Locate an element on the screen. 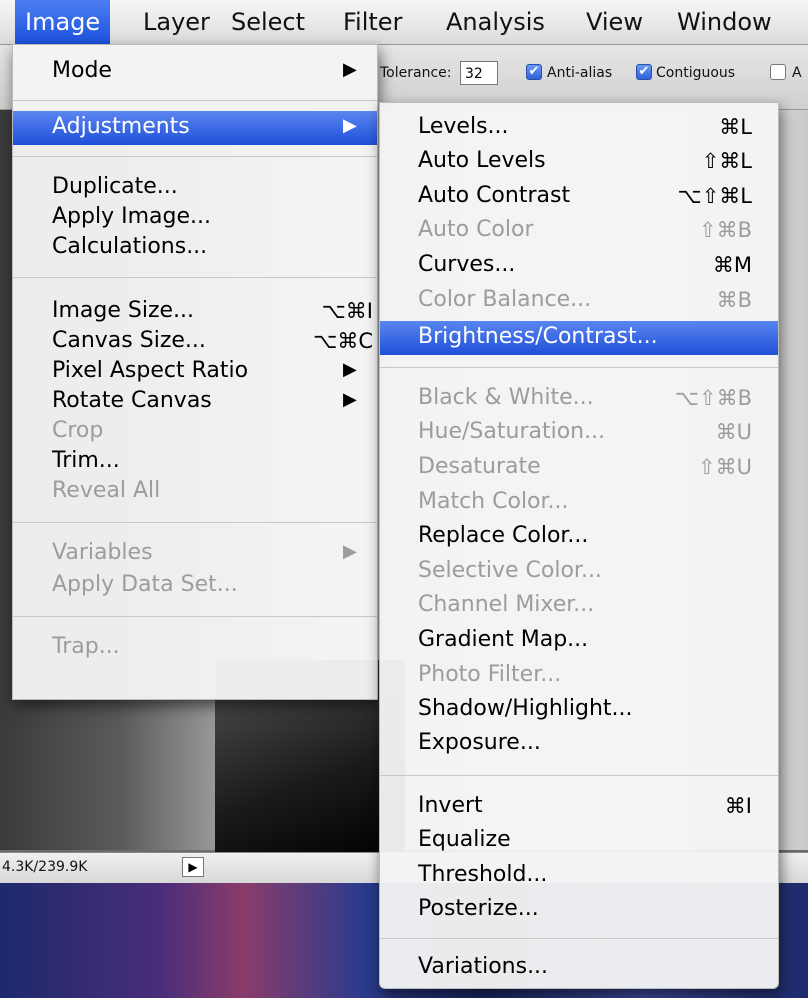 The image size is (808, 998). menu-item-shortcut: ⌘I is located at coordinates (738, 806).